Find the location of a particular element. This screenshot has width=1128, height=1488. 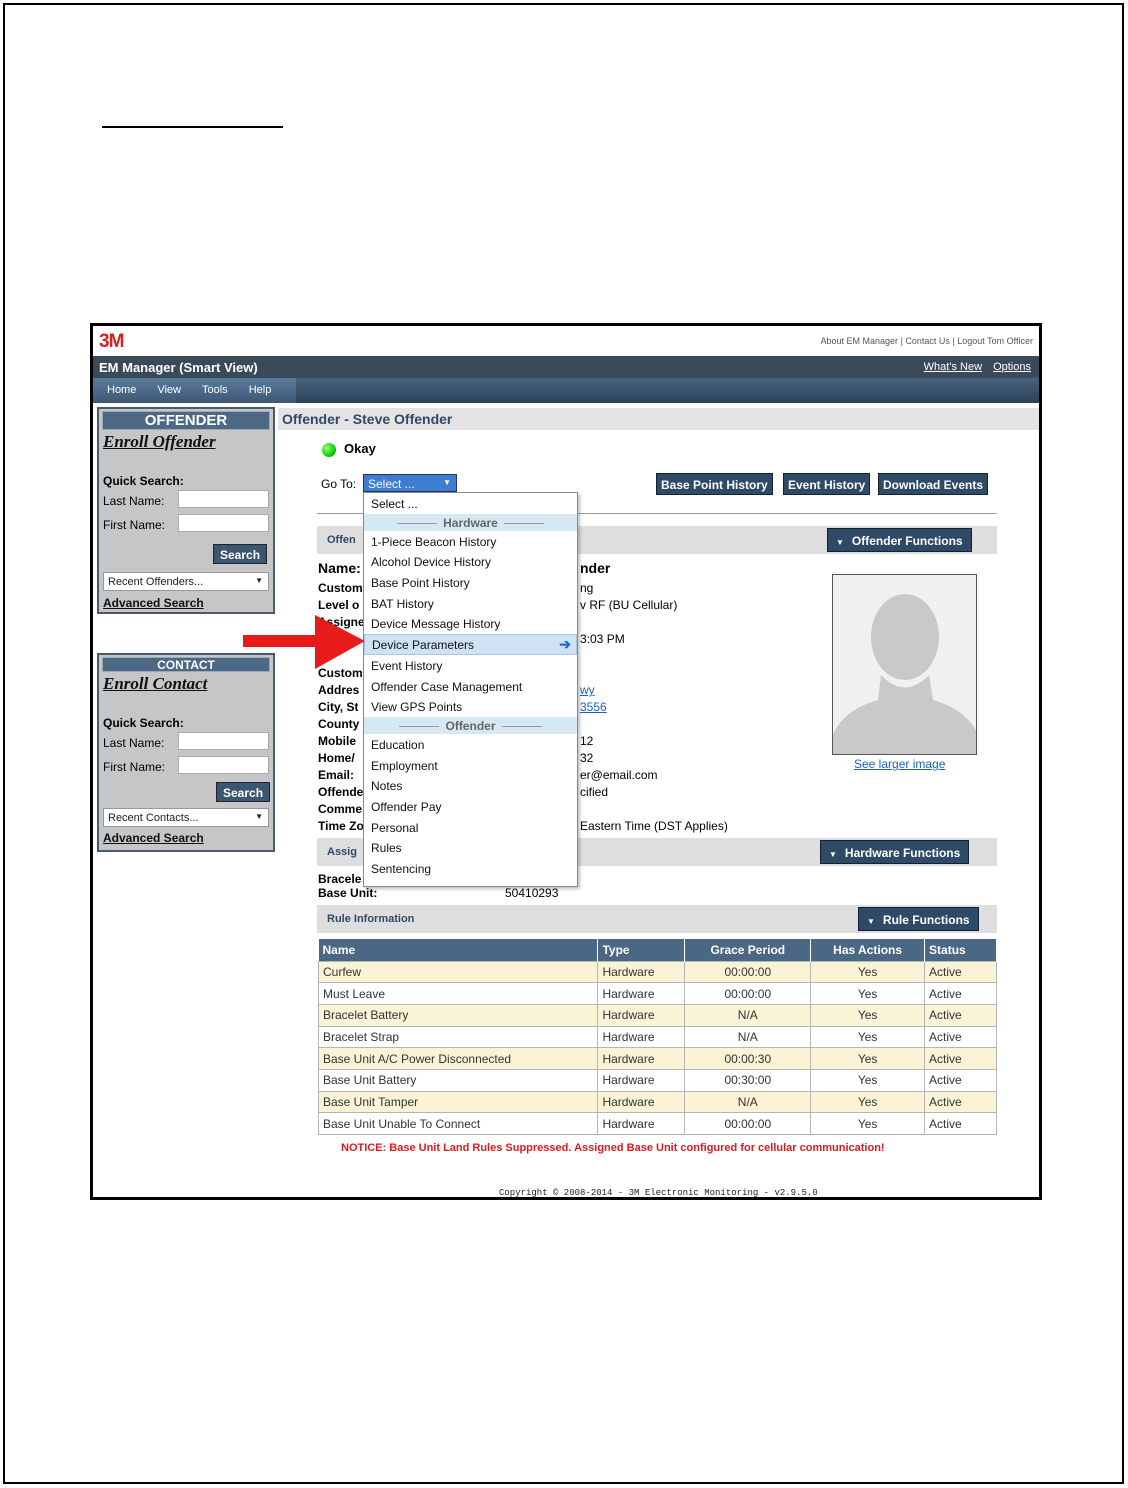

options-link: Options is located at coordinates (1012, 367).